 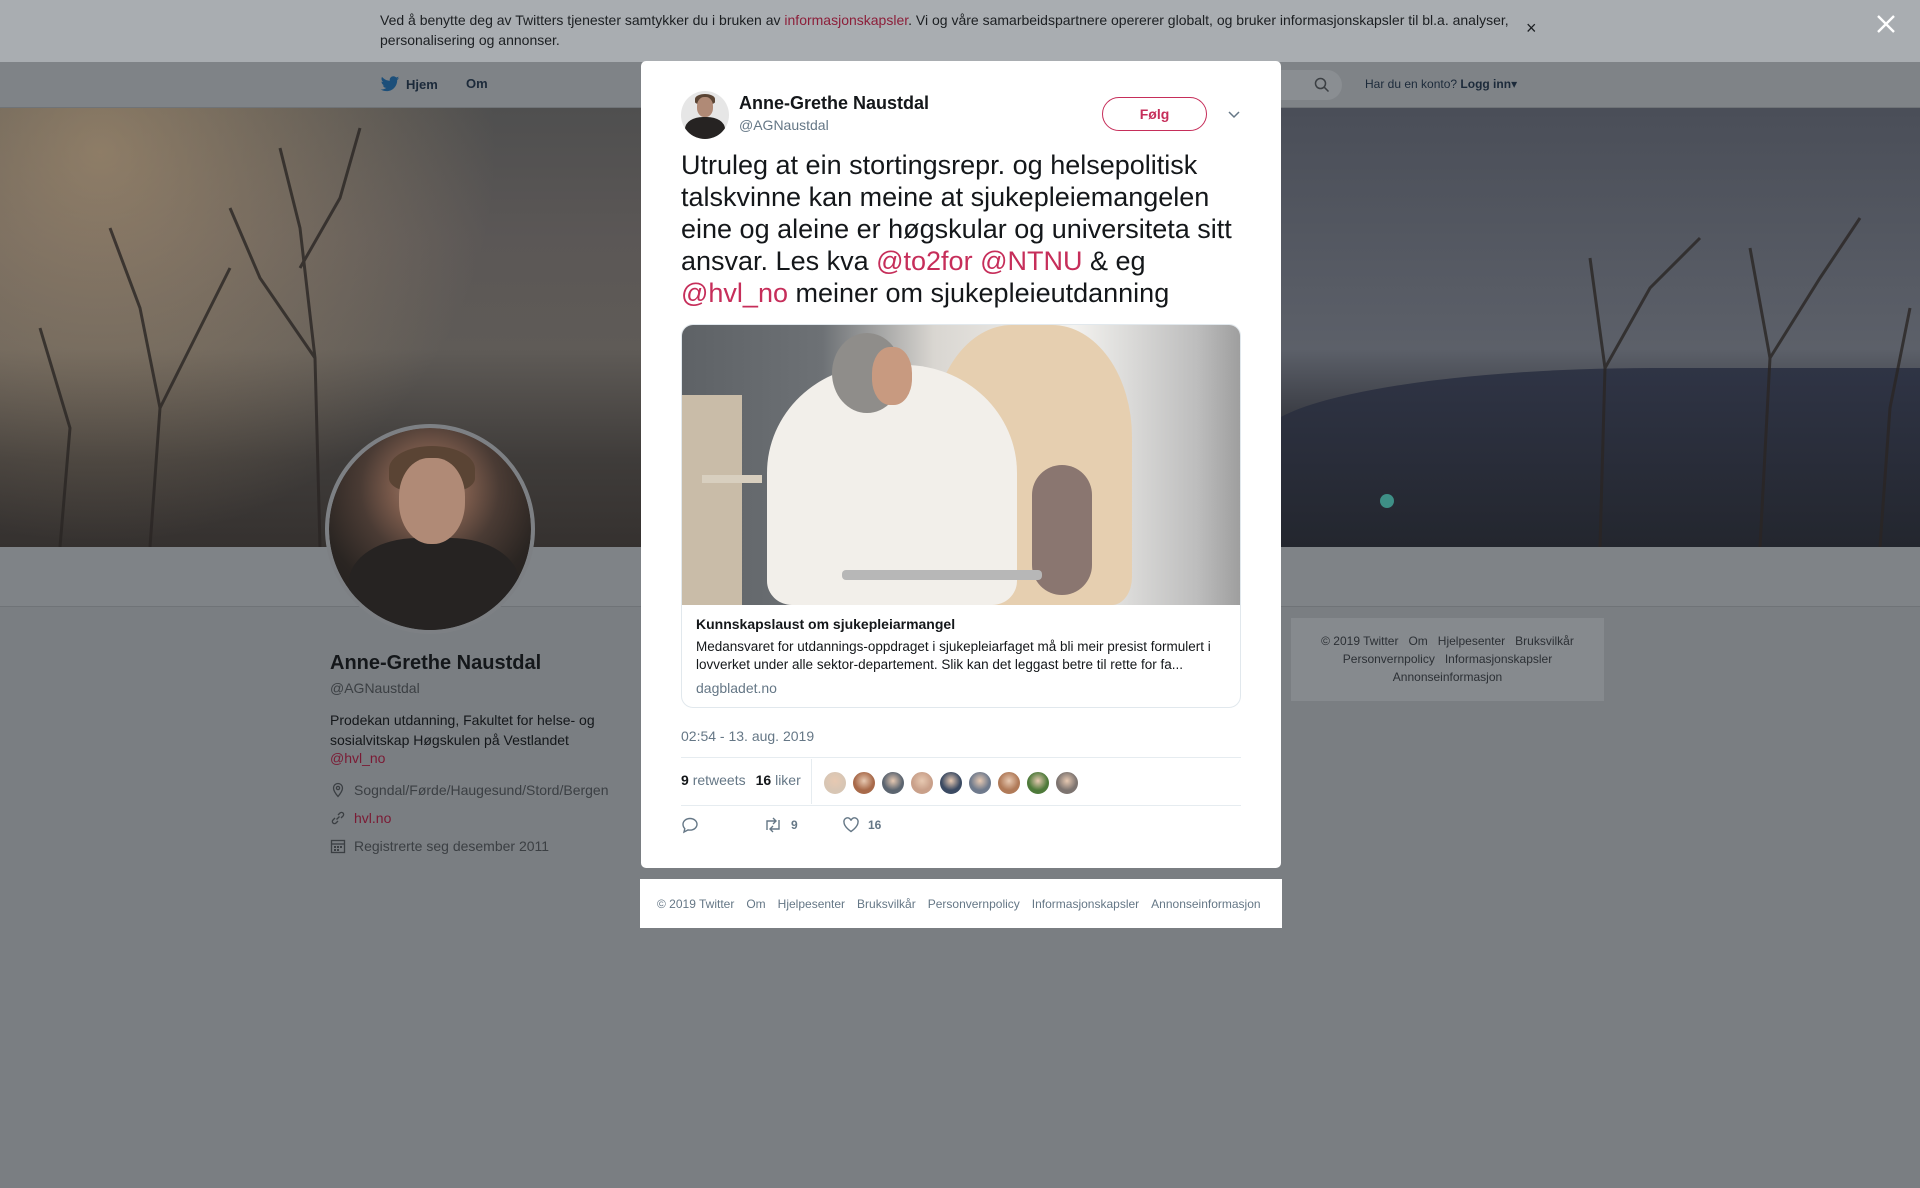 I want to click on profile-join-date: Registrerte seg desember 2011, so click(x=439, y=846).